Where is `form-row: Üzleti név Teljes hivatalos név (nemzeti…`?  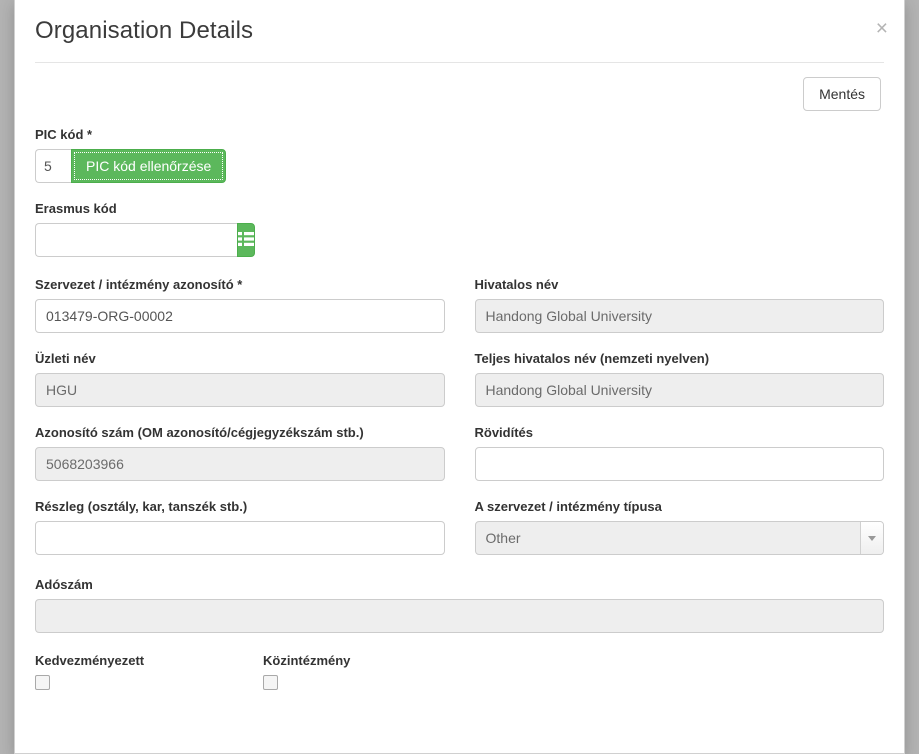
form-row: Üzleti név Teljes hivatalos név (nemzeti… is located at coordinates (459, 379).